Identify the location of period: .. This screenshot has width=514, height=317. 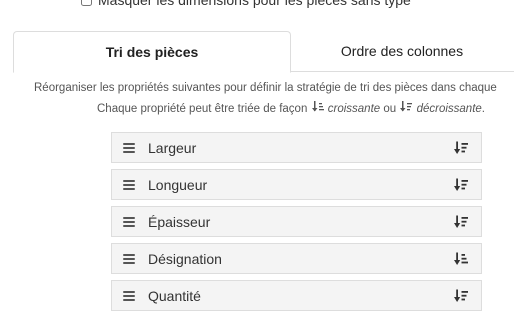
(483, 109).